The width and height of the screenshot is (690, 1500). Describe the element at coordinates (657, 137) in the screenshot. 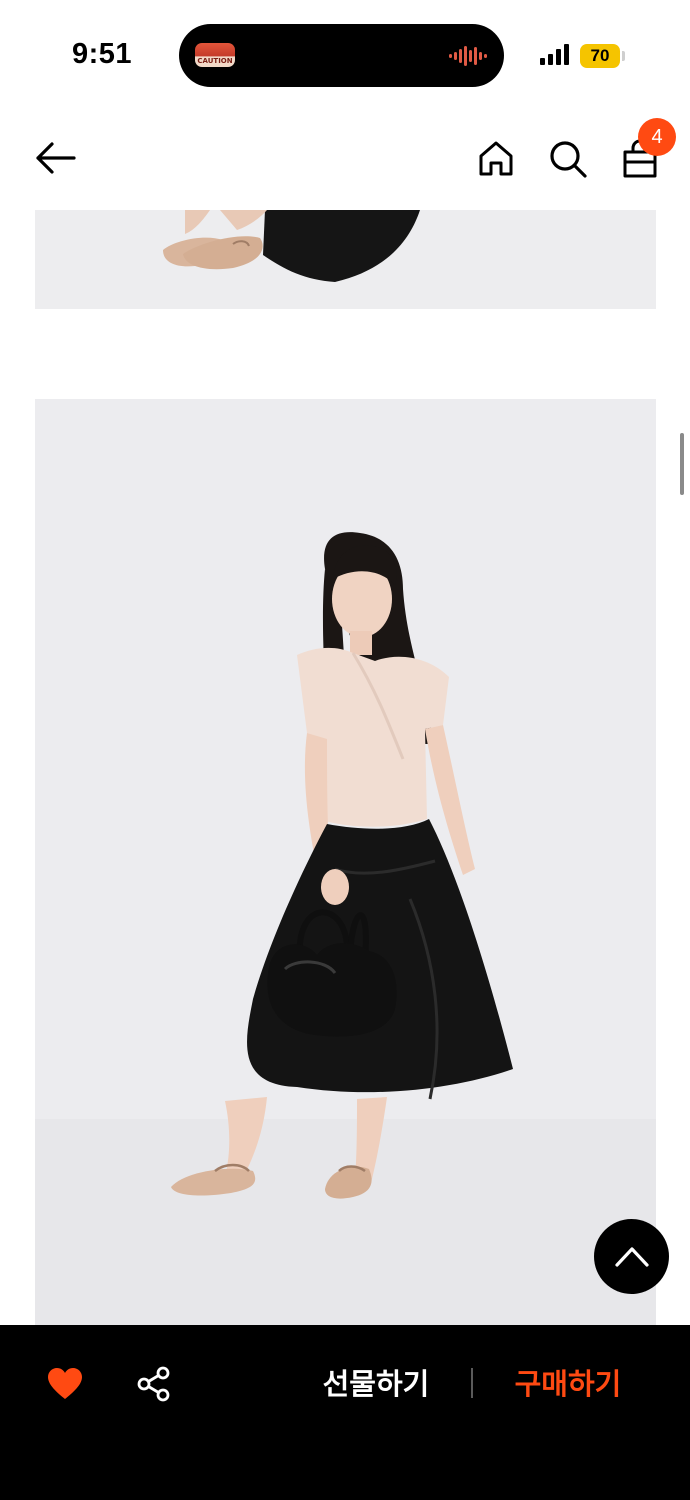

I see `cart-count-badge: 4` at that location.